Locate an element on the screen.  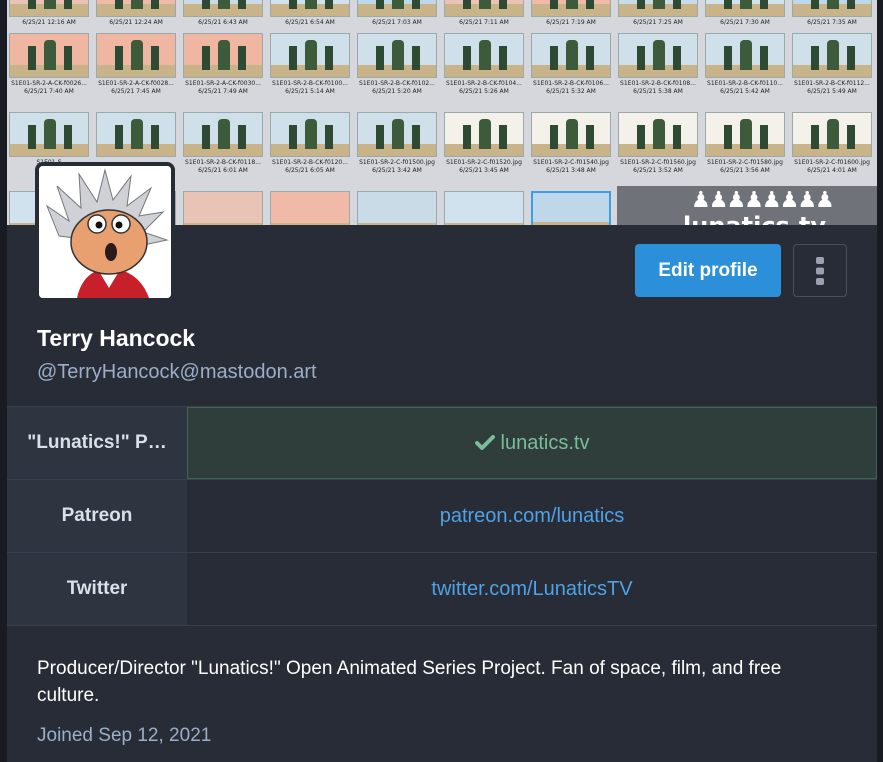
thumbnail-caption: S1E01-SR-2-B-CK-f0100... 6/25/21 5:14 AM is located at coordinates (310, 87).